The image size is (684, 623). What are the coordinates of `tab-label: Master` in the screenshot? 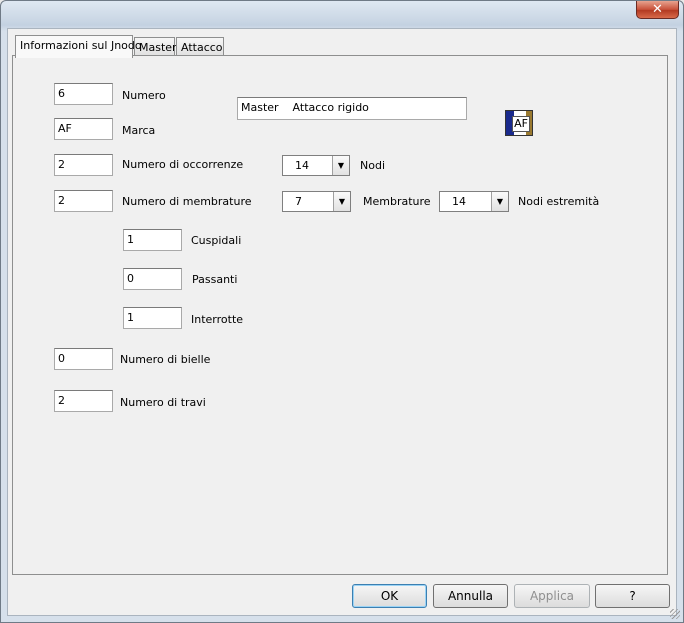 It's located at (158, 47).